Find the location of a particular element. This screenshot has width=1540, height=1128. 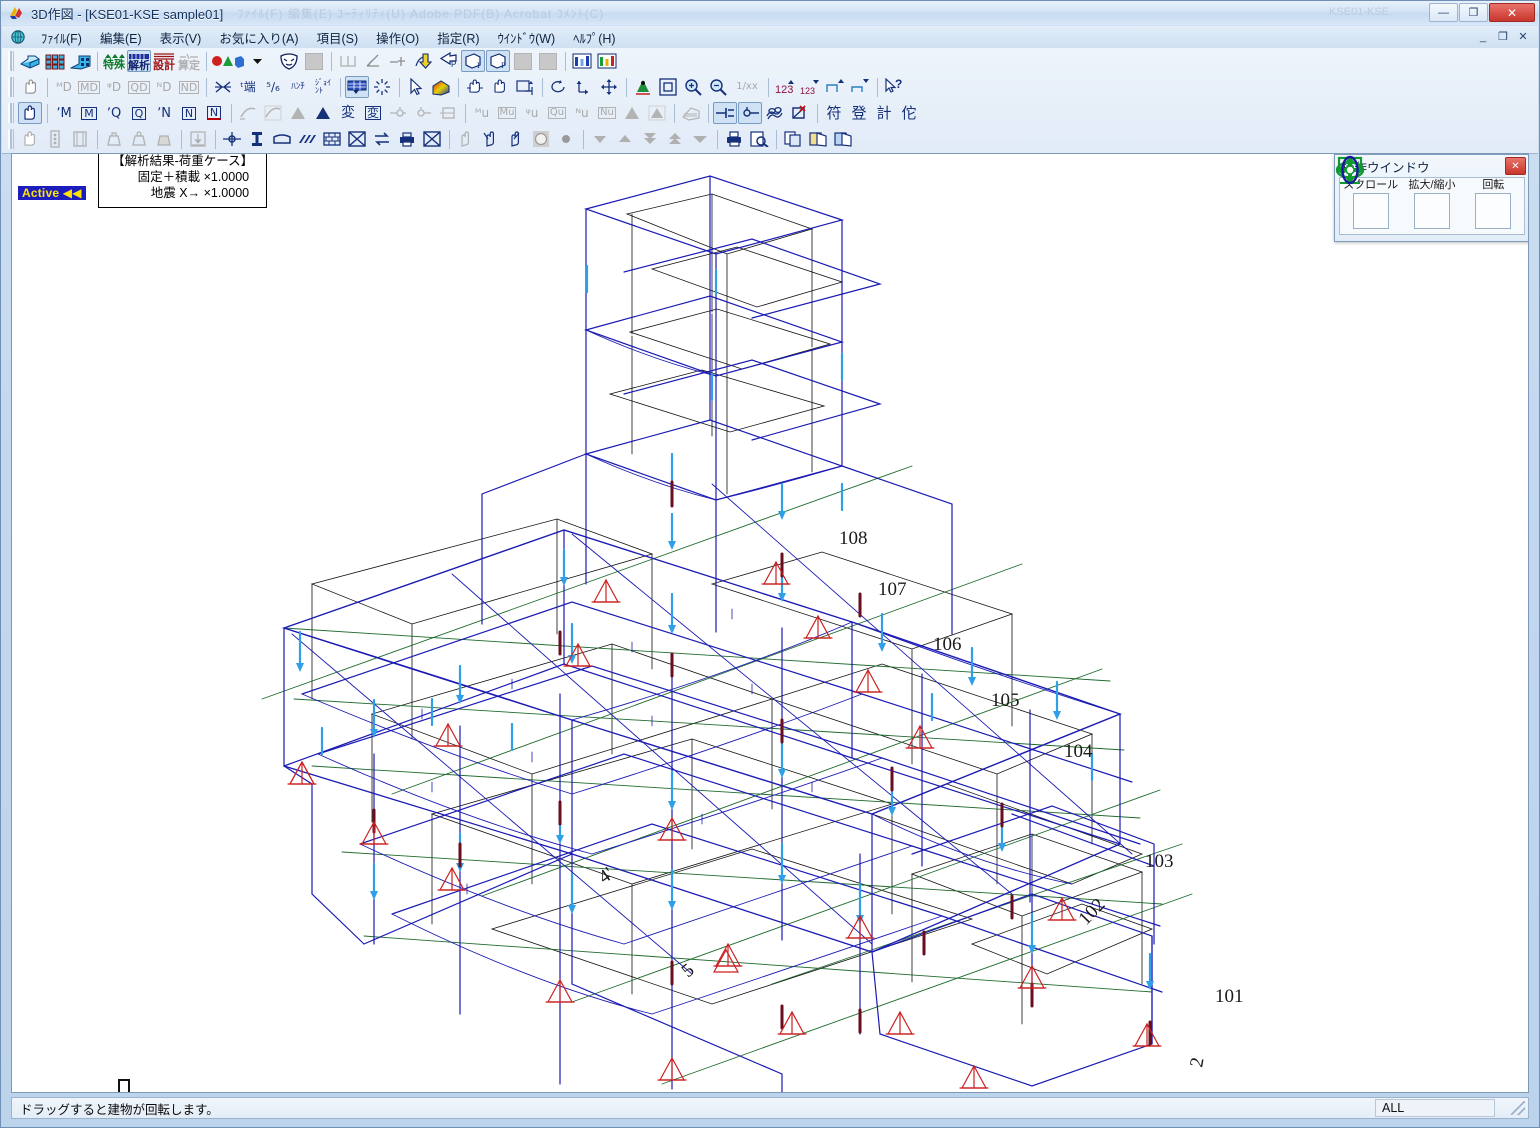

cross-box-button is located at coordinates (357, 139).